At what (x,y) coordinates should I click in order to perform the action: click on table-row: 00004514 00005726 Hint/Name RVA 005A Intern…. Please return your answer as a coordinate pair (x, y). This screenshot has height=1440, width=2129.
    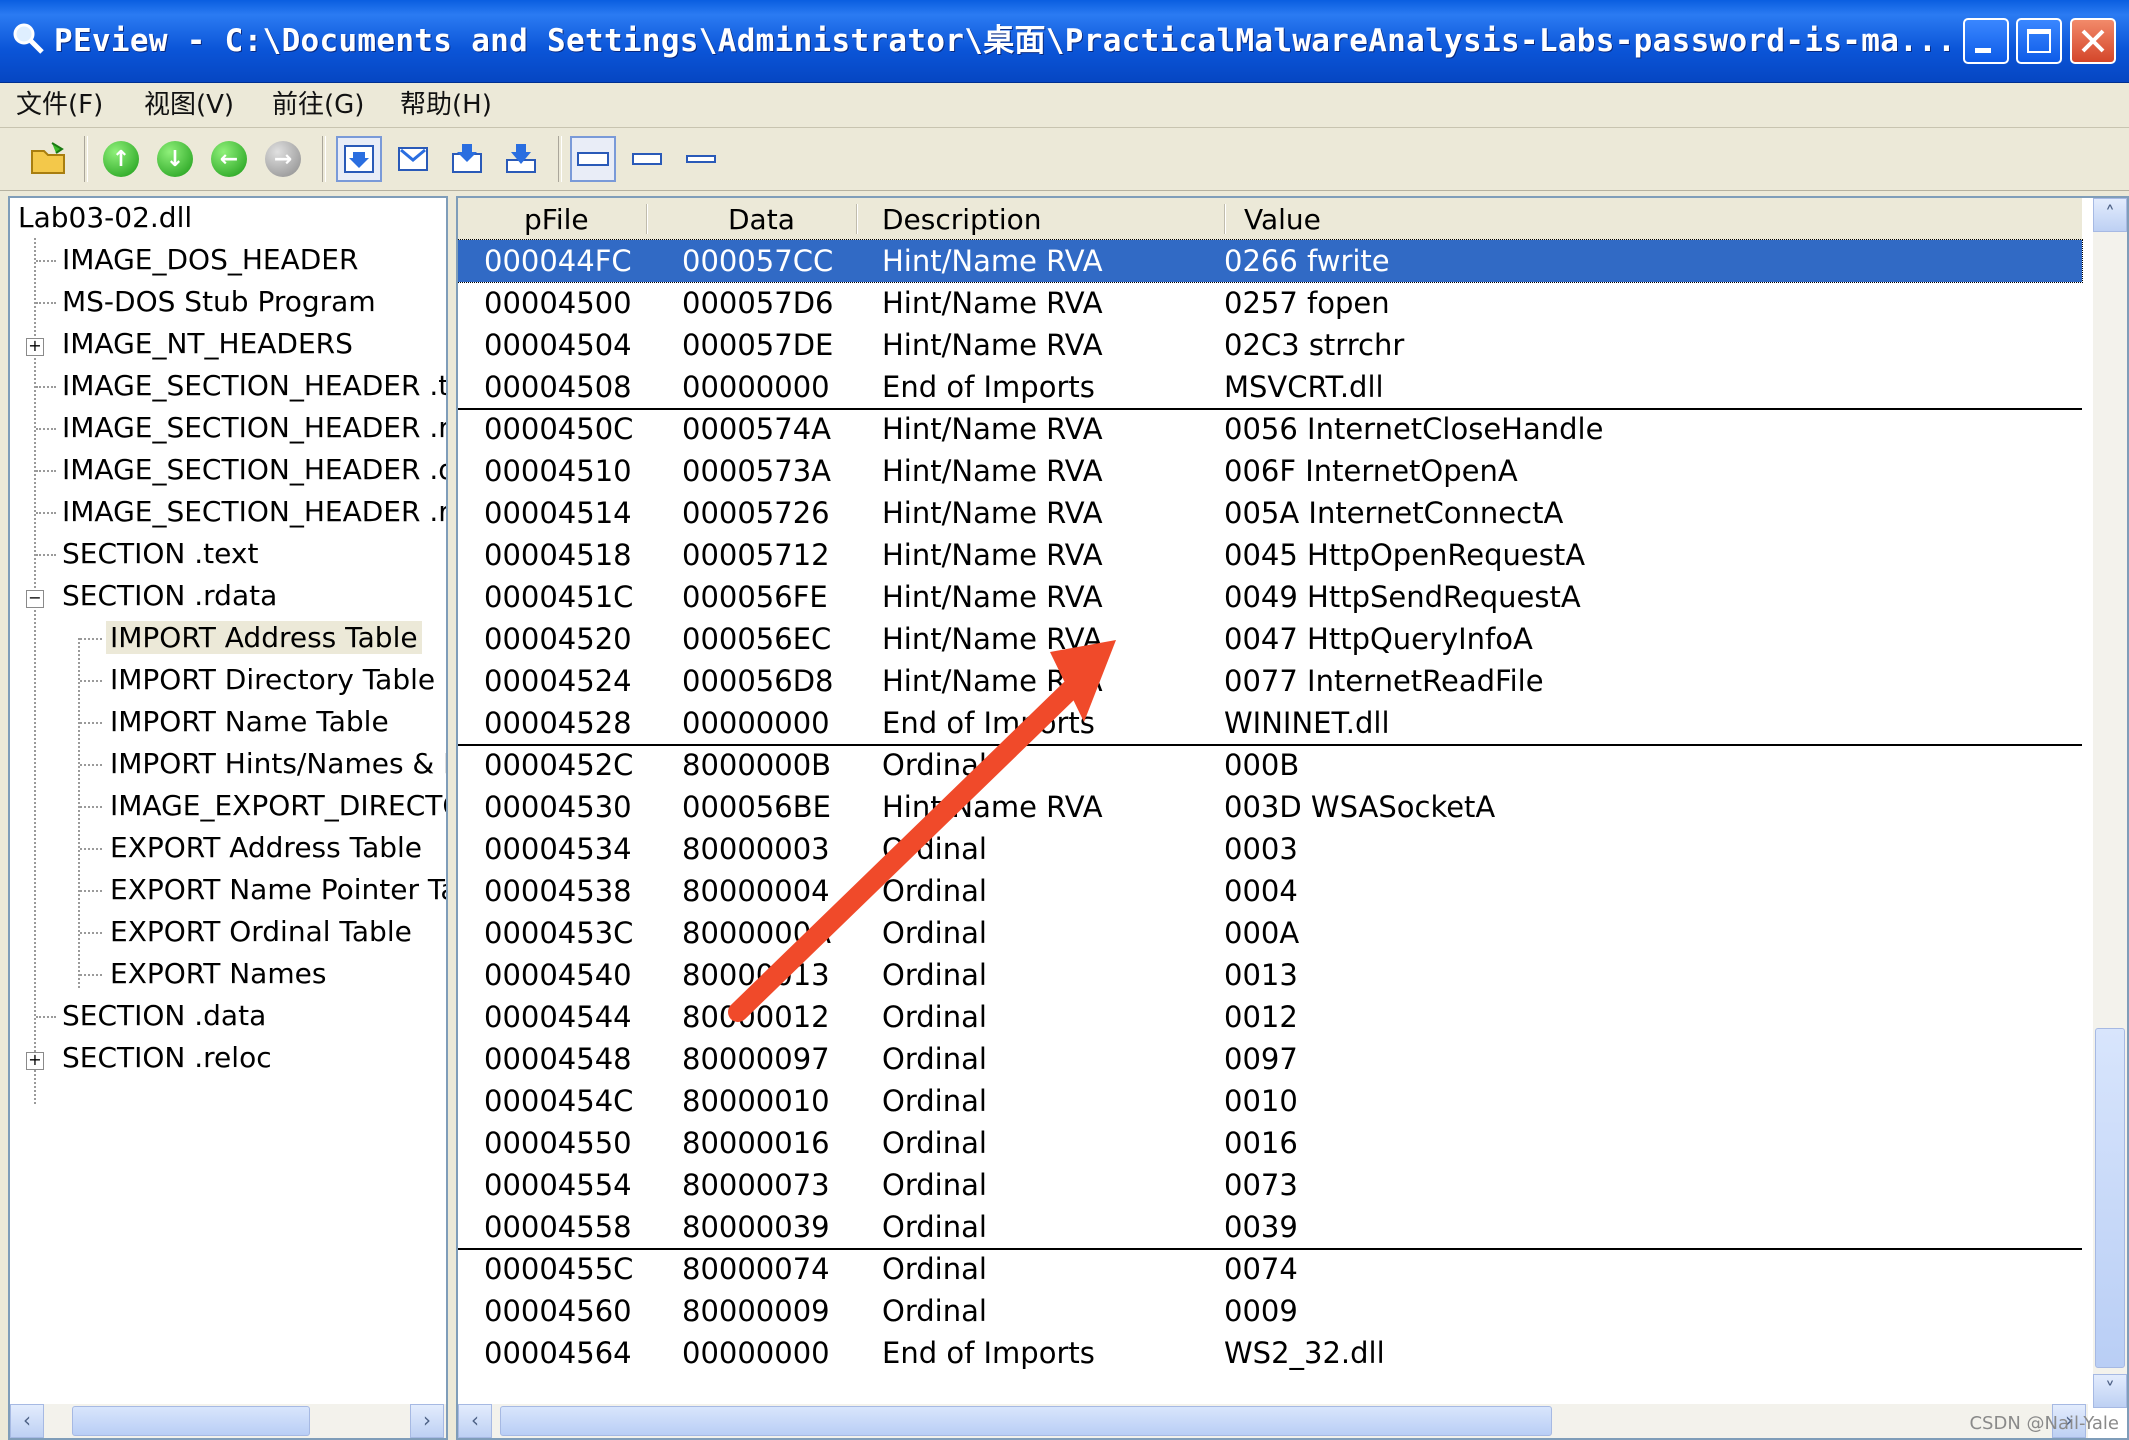
    Looking at the image, I should click on (1270, 513).